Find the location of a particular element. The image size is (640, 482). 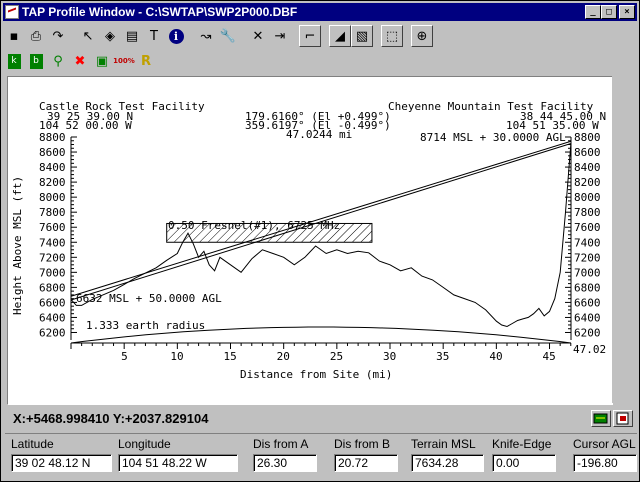

x-tick-label: 5 is located at coordinates (124, 356).